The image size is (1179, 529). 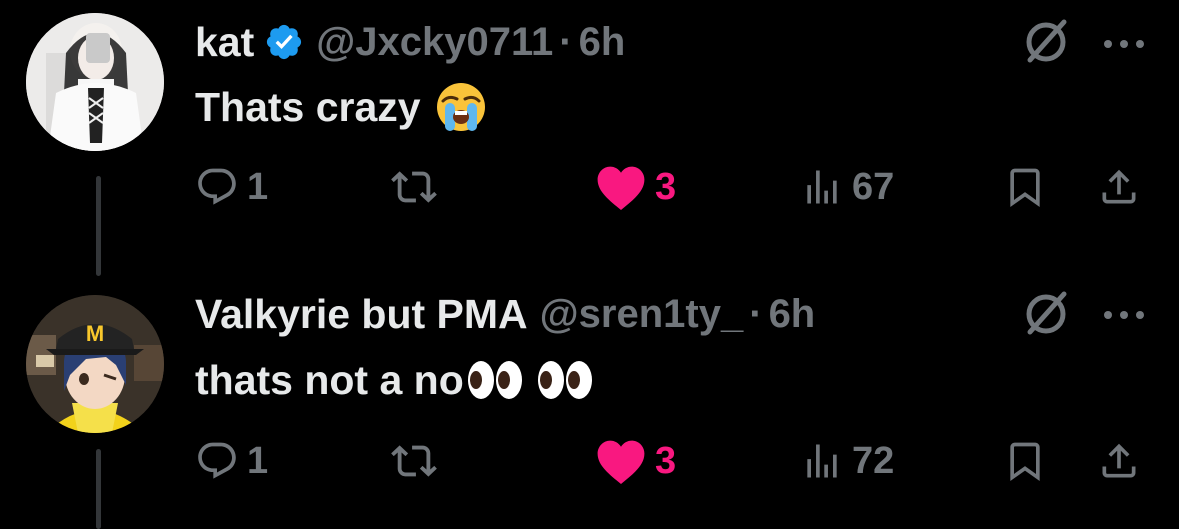 What do you see at coordinates (95, 364) in the screenshot?
I see `avatar: M` at bounding box center [95, 364].